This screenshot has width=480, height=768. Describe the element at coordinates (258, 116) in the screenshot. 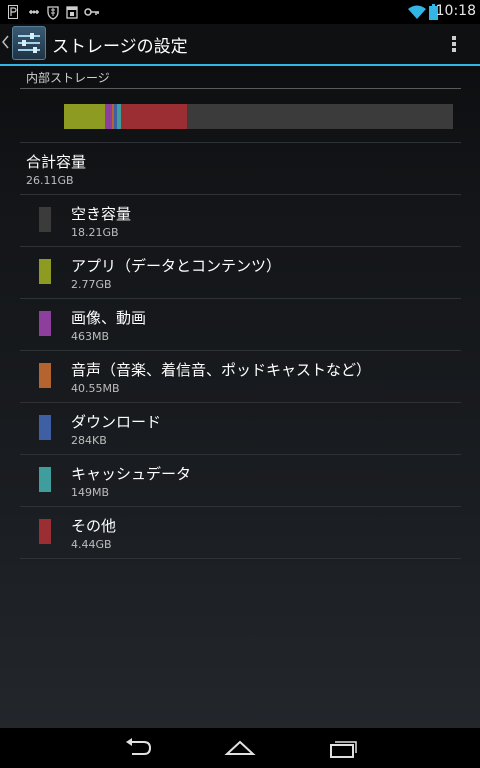

I see `storage-usage-bar` at that location.